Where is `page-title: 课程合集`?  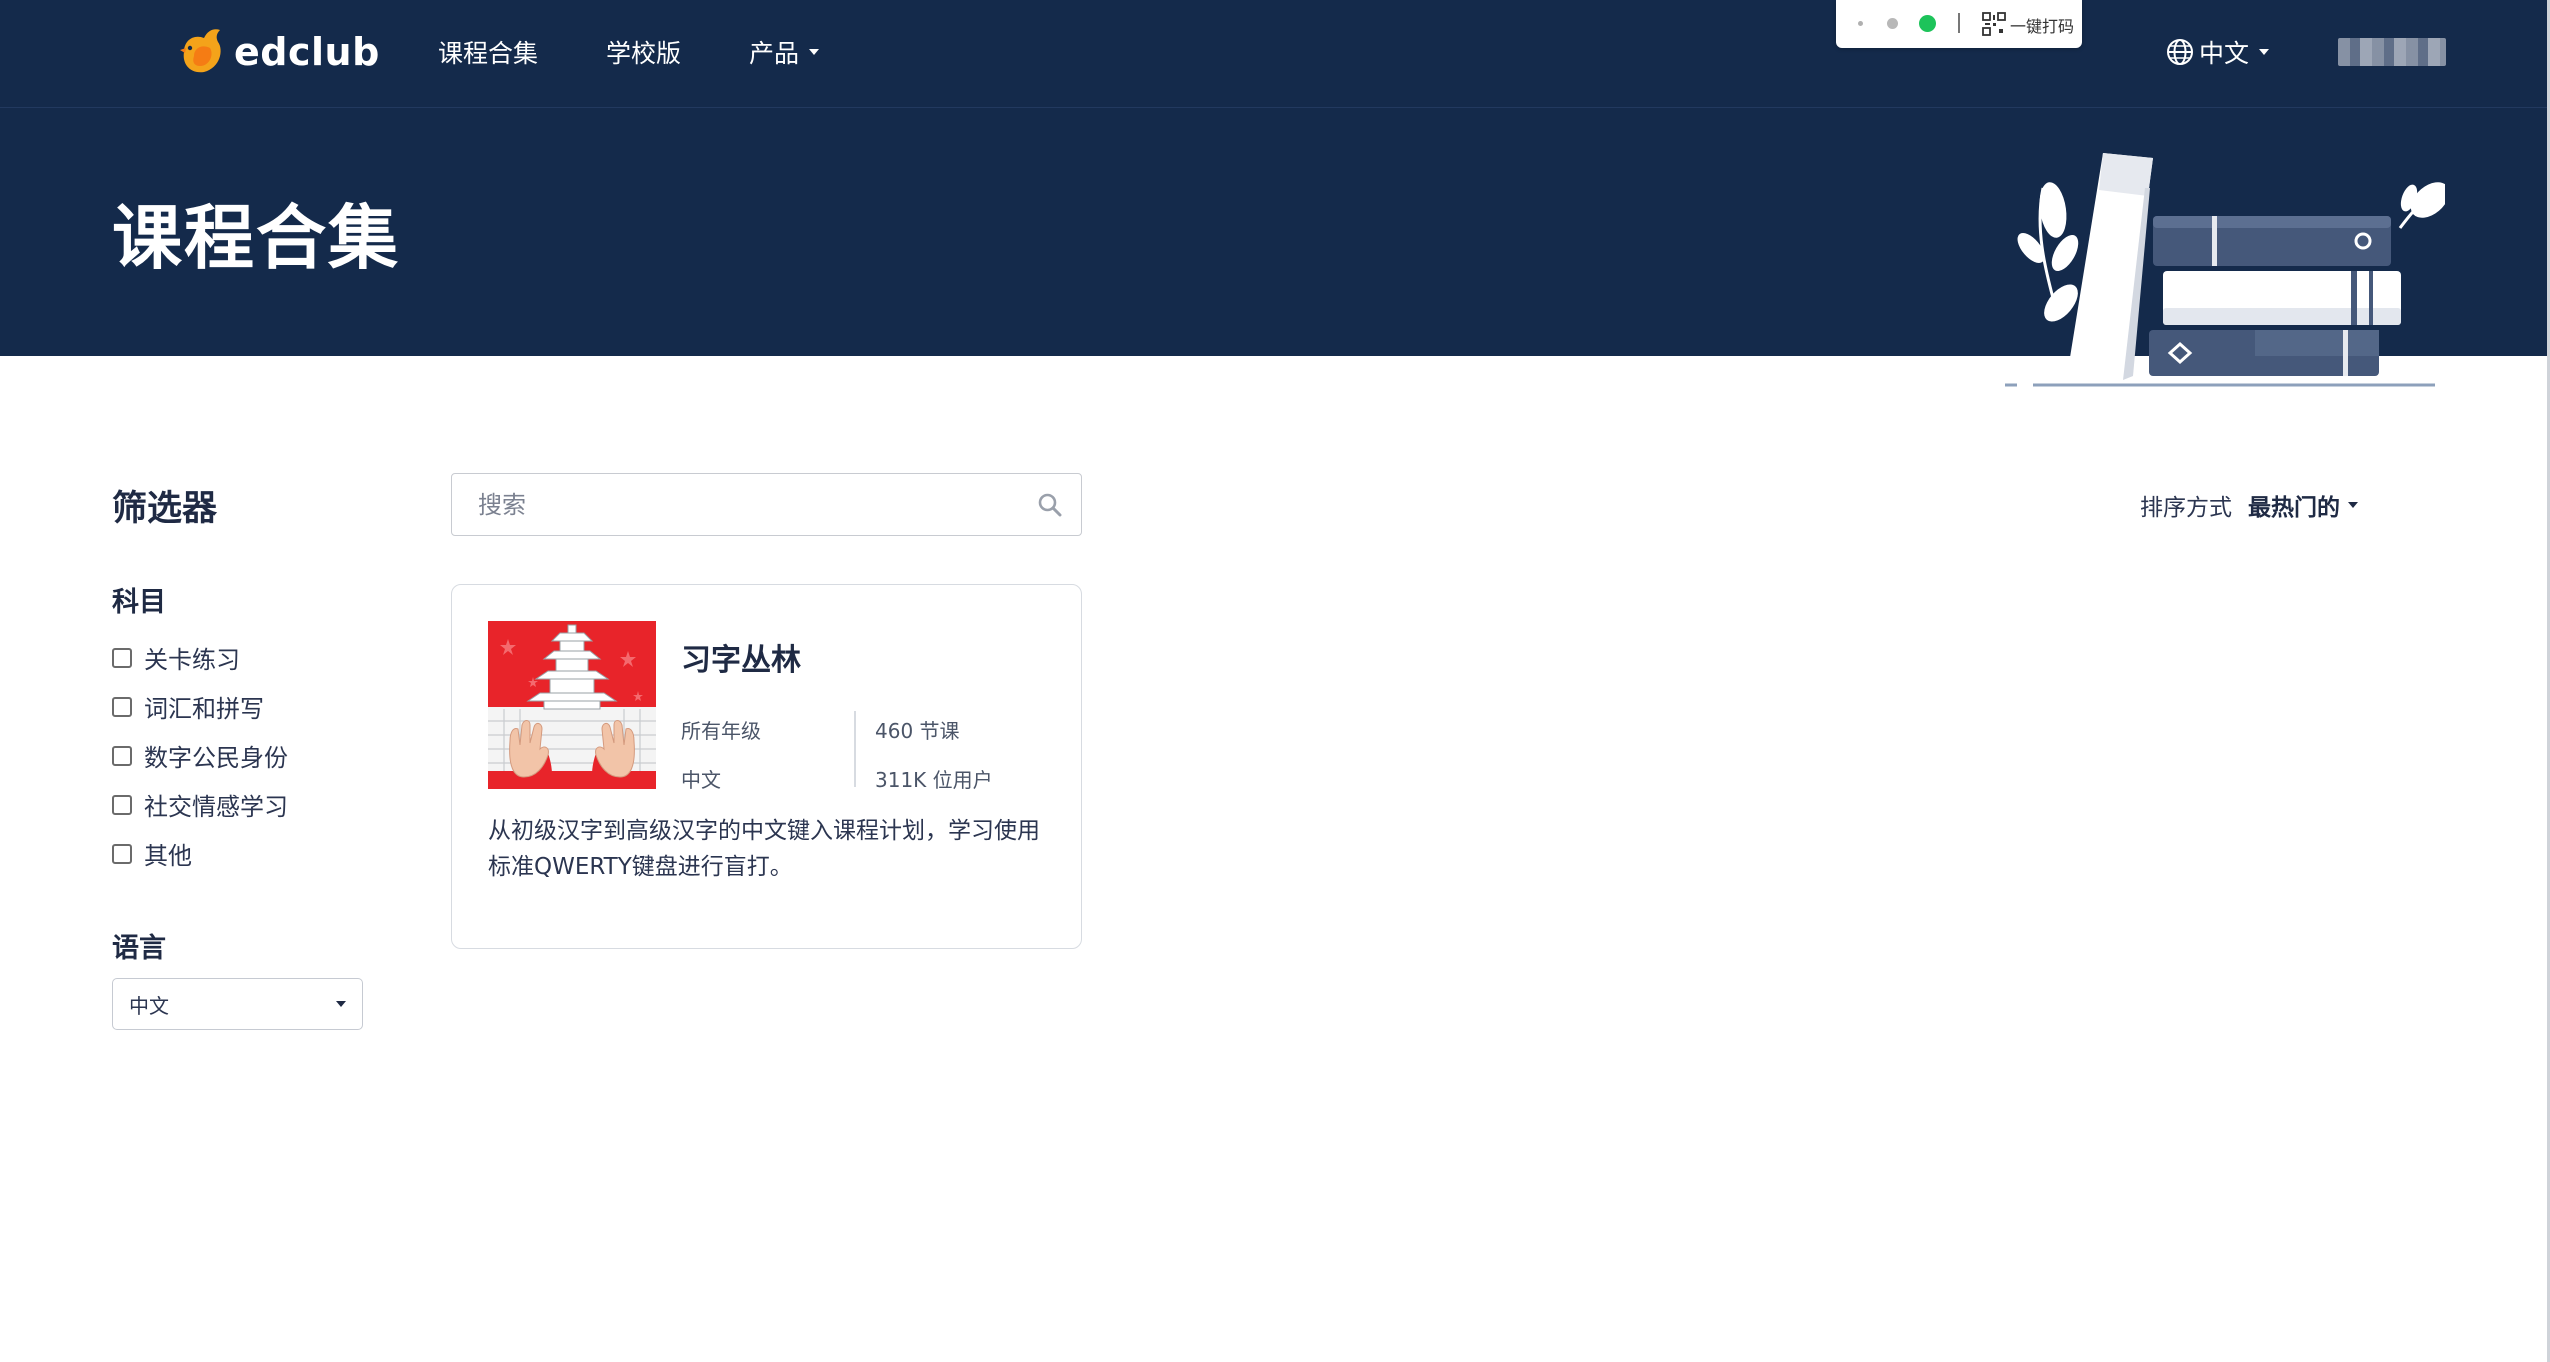
page-title: 课程合集 is located at coordinates (256, 238).